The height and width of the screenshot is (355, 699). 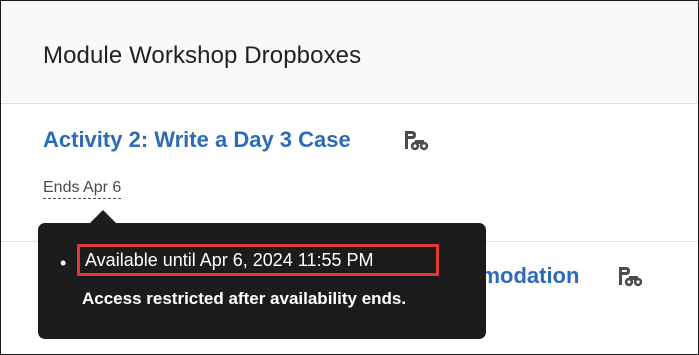 I want to click on availability-highlight-box: Available until Apr 6, 2024 11:55 PM, so click(x=258, y=260).